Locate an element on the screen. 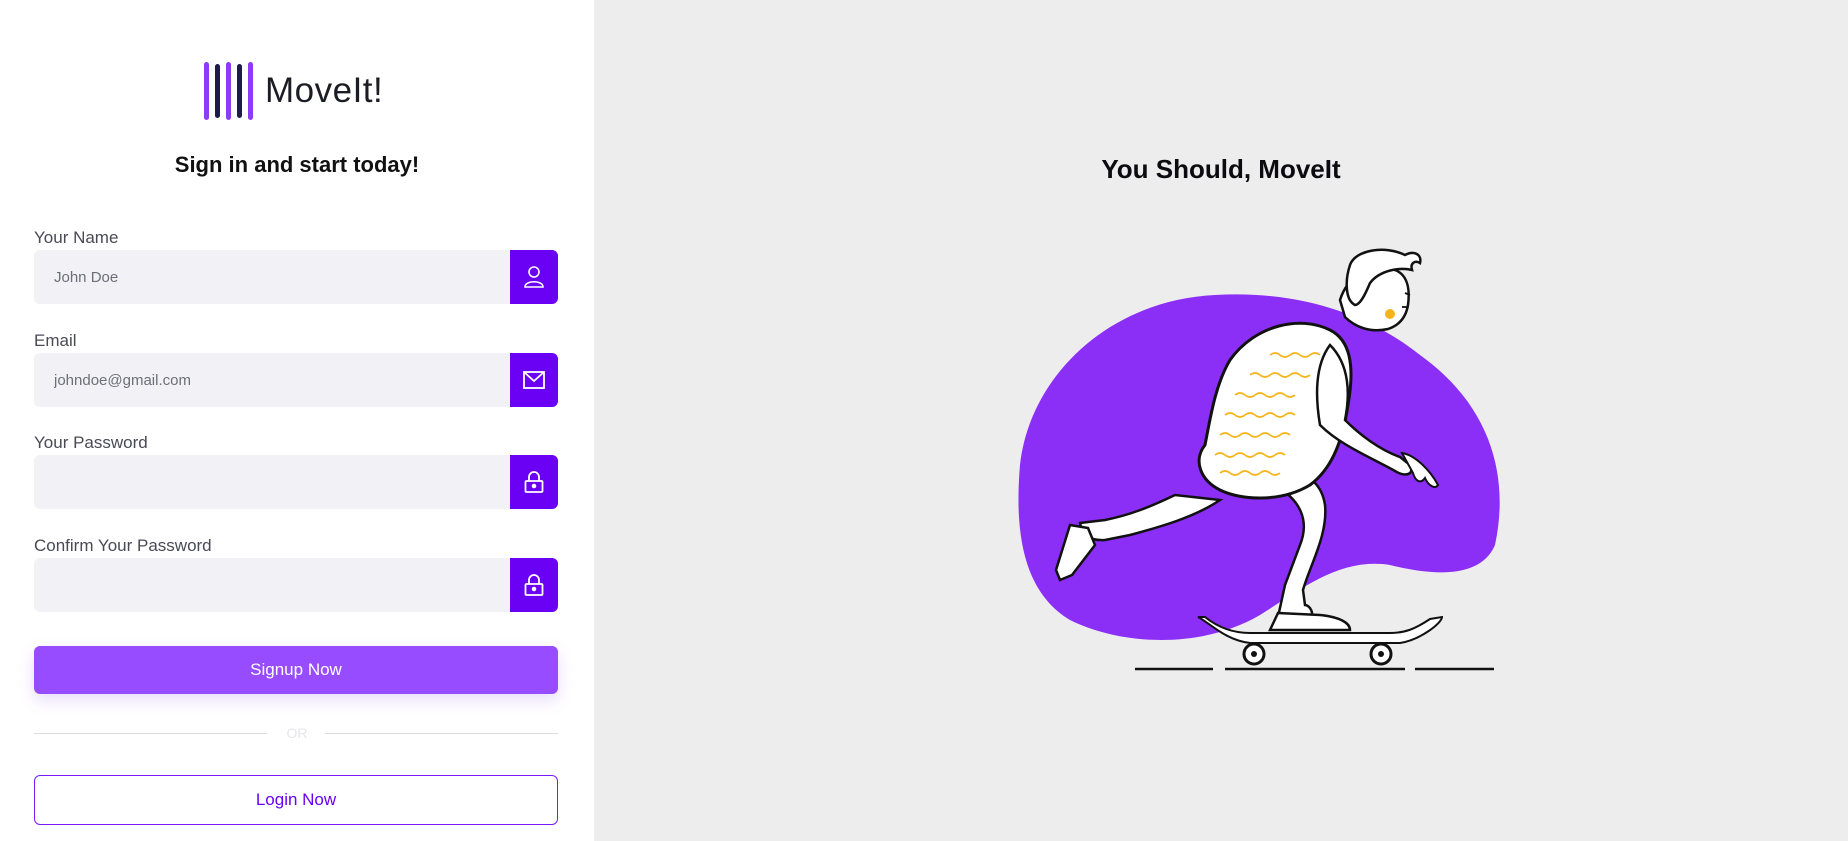 The image size is (1848, 841). hero-title: You Should, MoveIt is located at coordinates (1221, 169).